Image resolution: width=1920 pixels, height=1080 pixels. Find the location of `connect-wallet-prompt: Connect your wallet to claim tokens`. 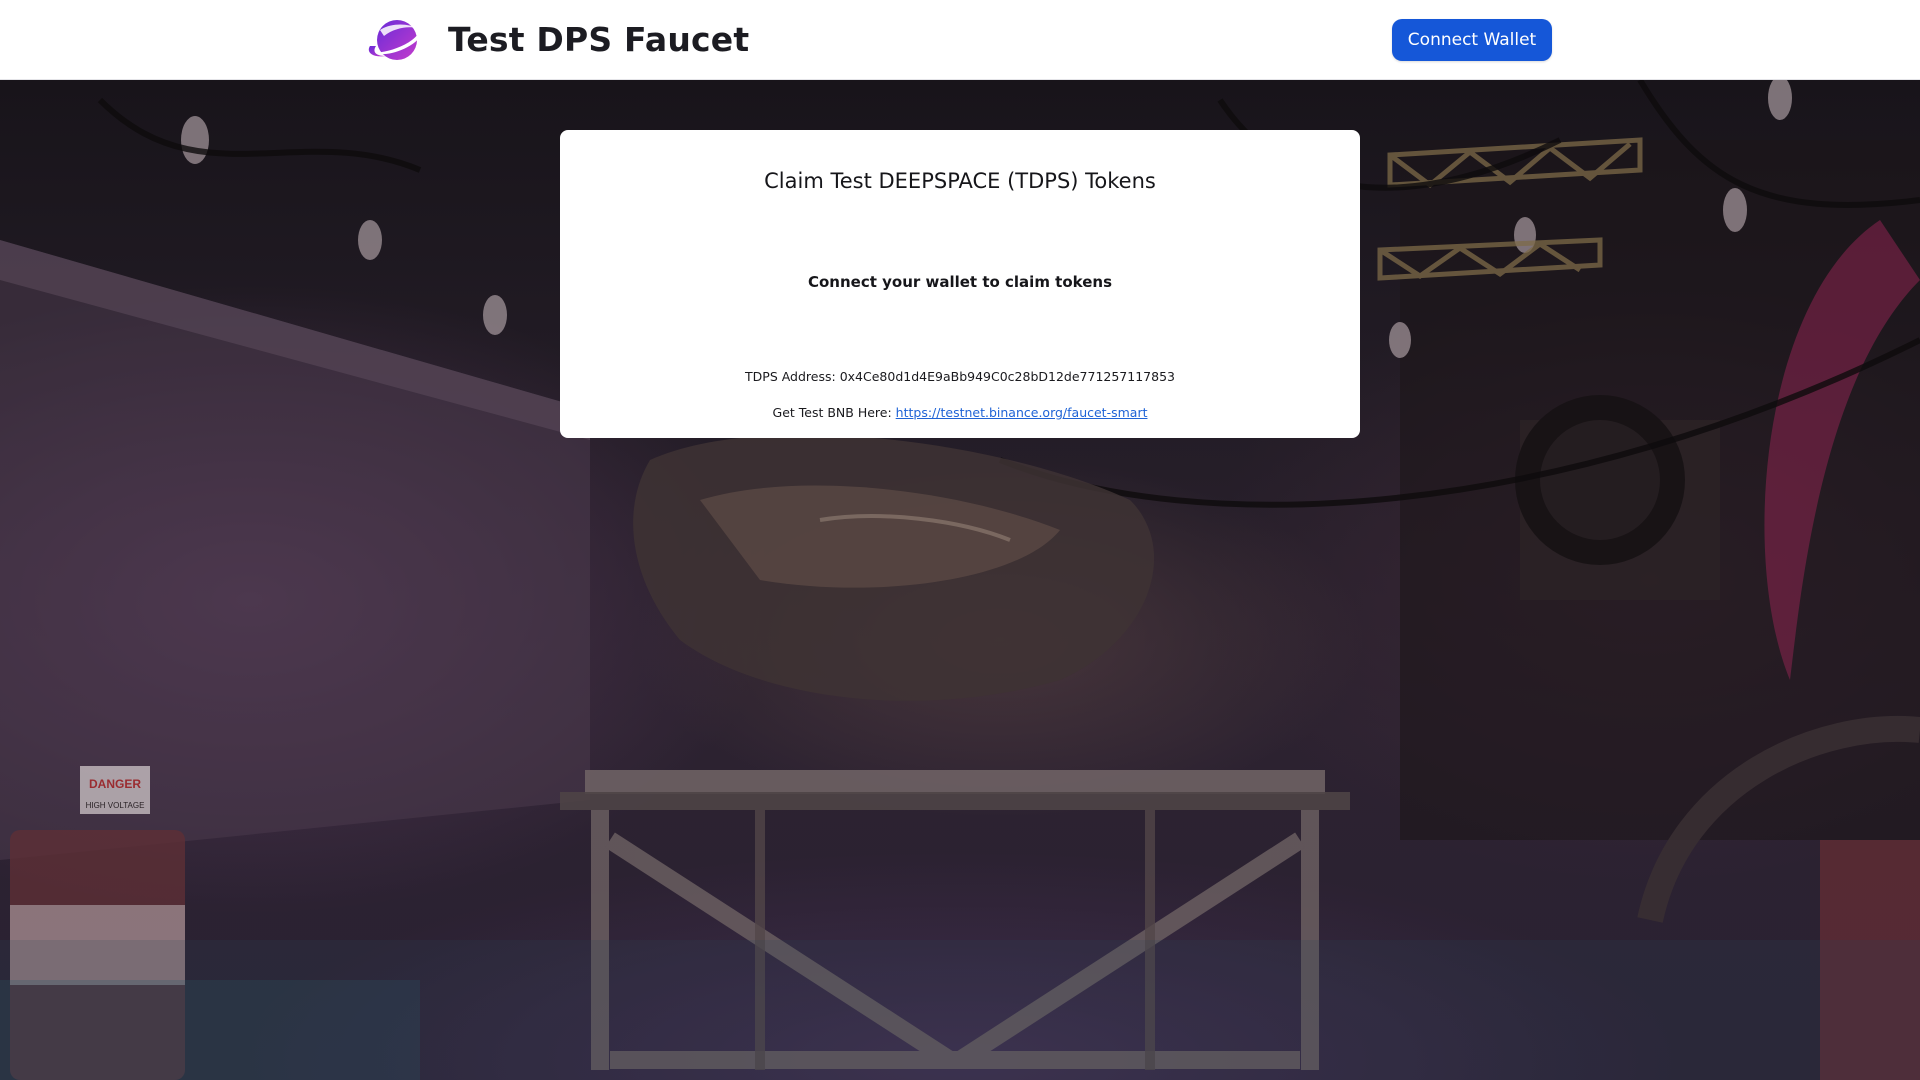

connect-wallet-prompt: Connect your wallet to claim tokens is located at coordinates (959, 282).